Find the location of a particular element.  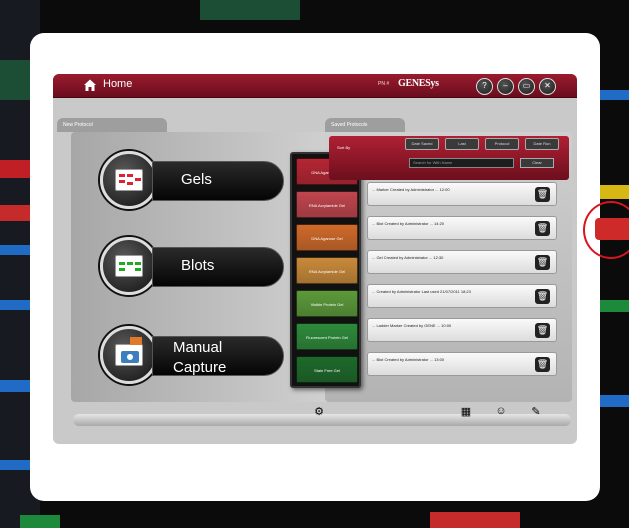

settings-icon: ✎ is located at coordinates (536, 414).